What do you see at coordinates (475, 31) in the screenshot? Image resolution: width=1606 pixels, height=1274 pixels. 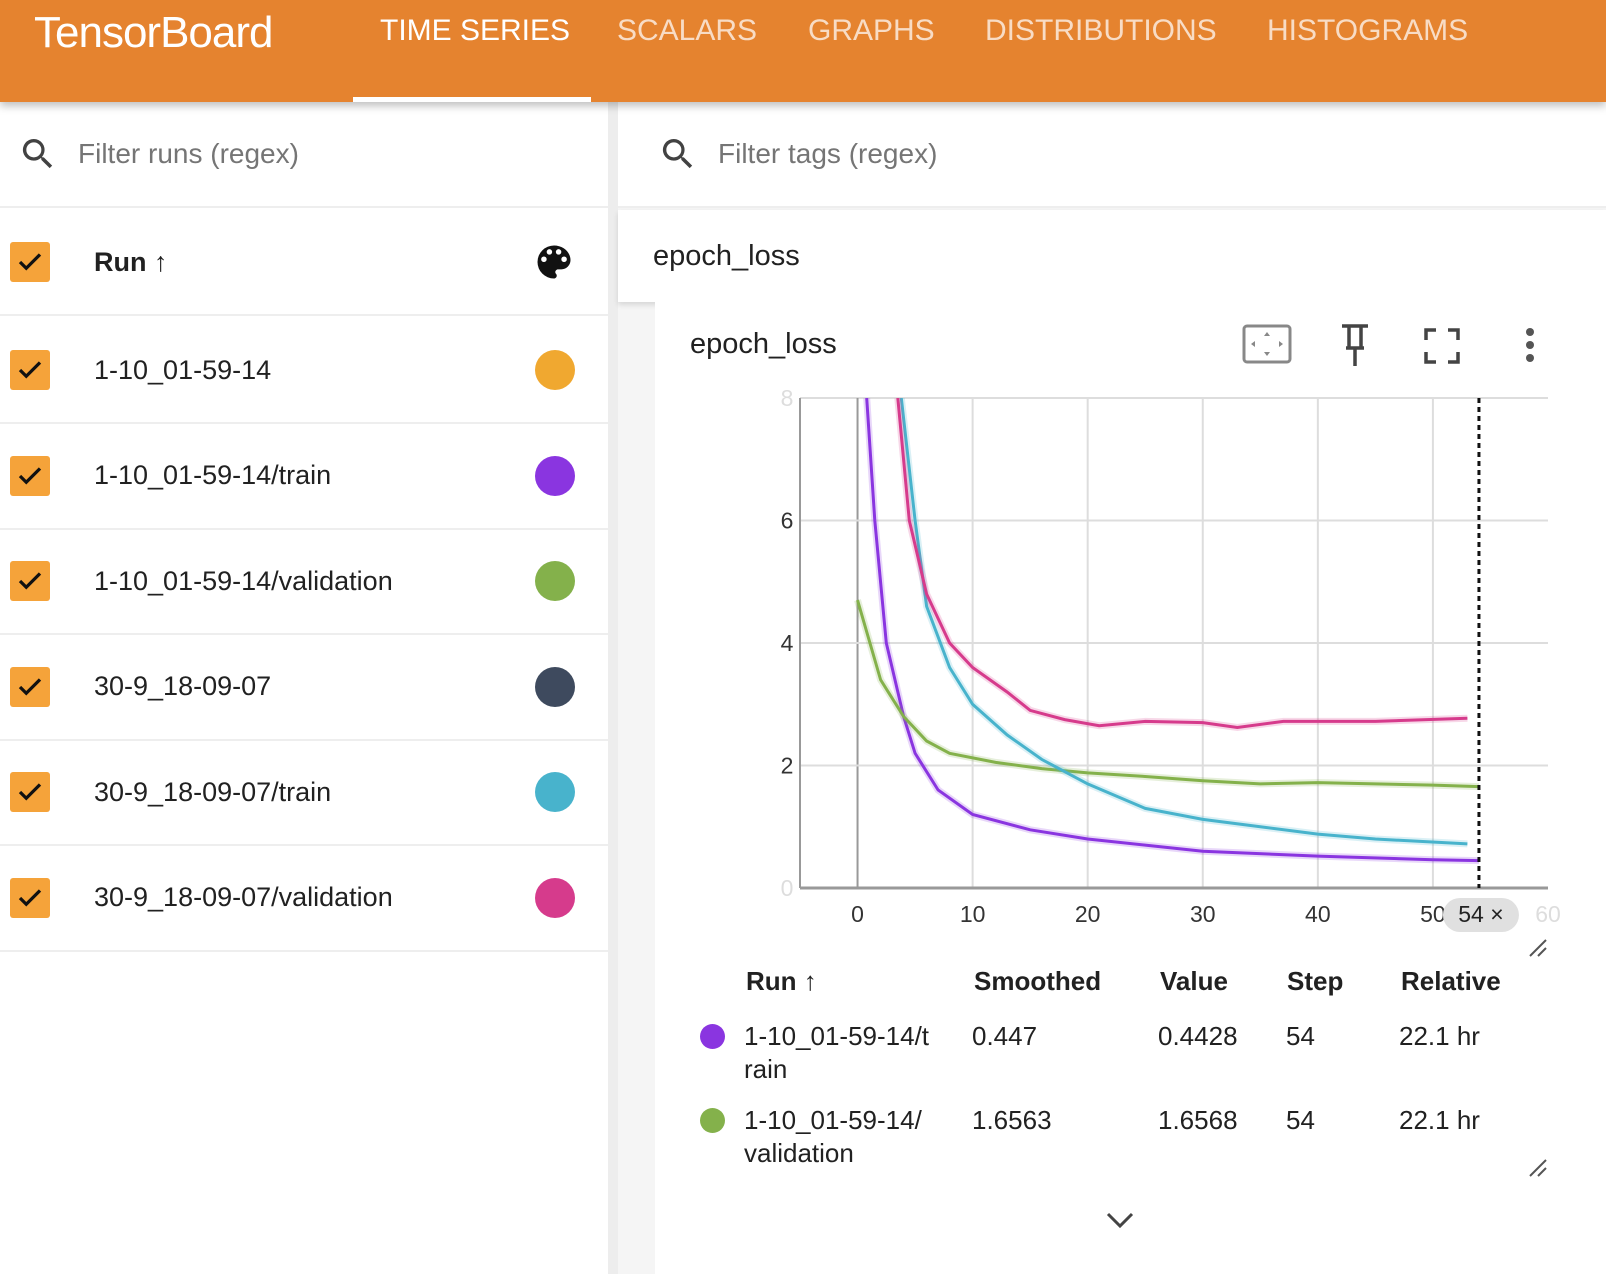 I see `tab-time-series: TIME SERIES` at bounding box center [475, 31].